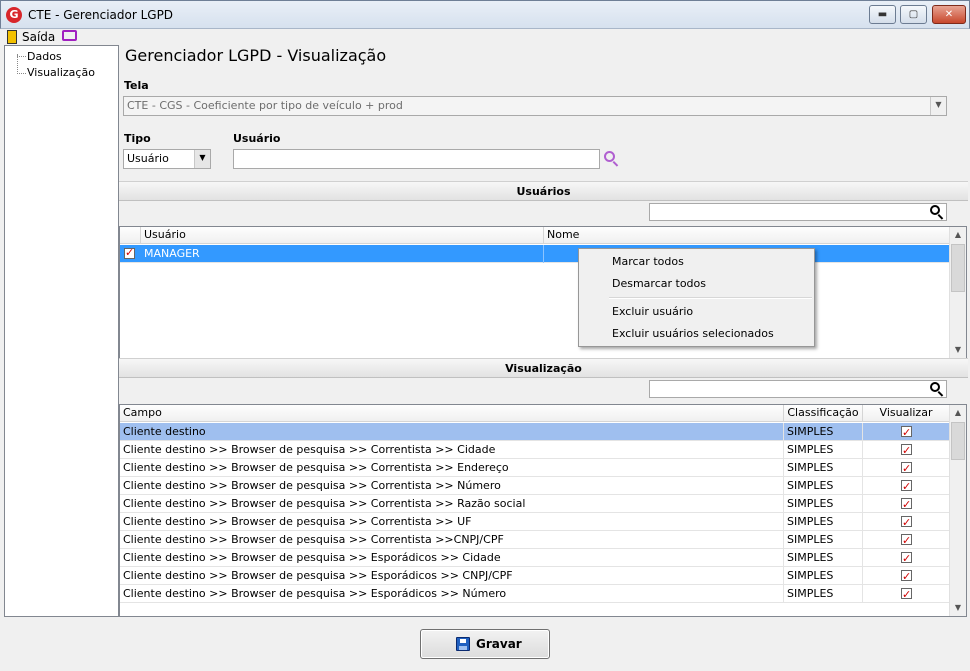  I want to click on usuarios-scrollbar: ▲ ▼, so click(957, 292).